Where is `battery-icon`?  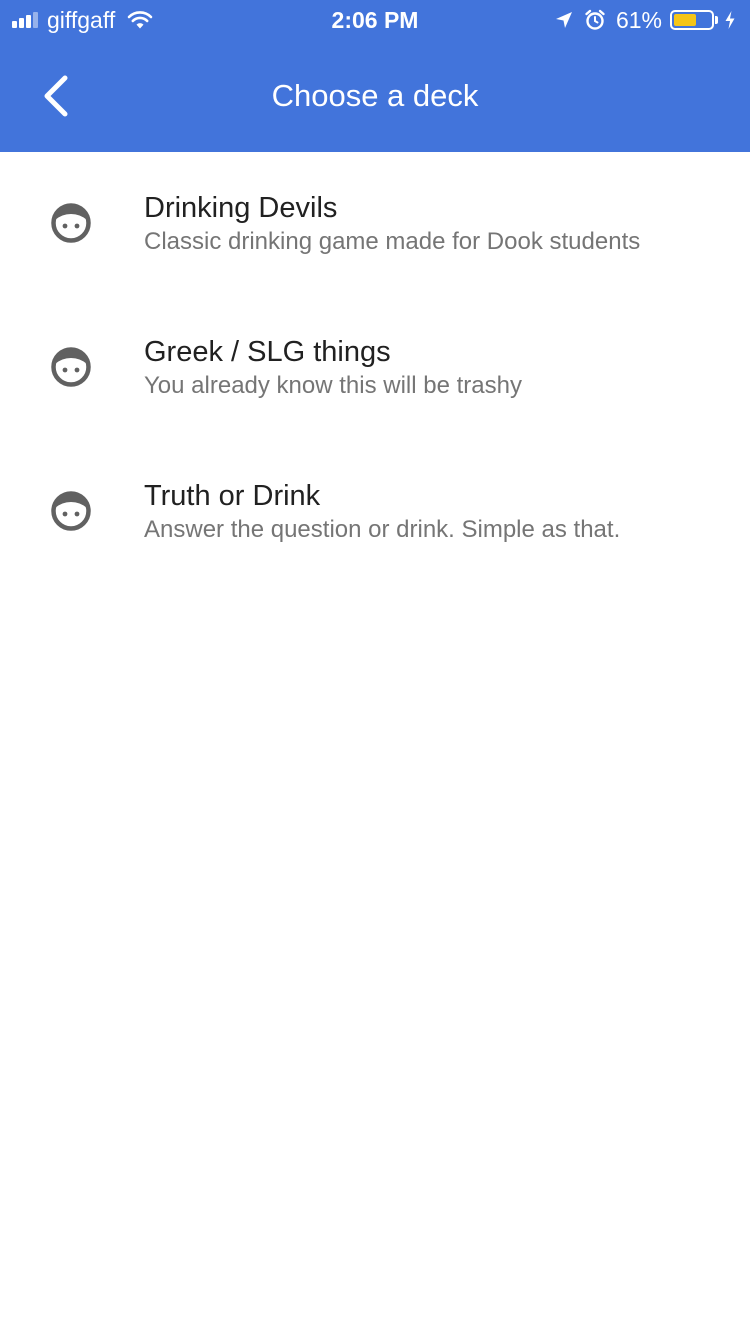 battery-icon is located at coordinates (692, 20).